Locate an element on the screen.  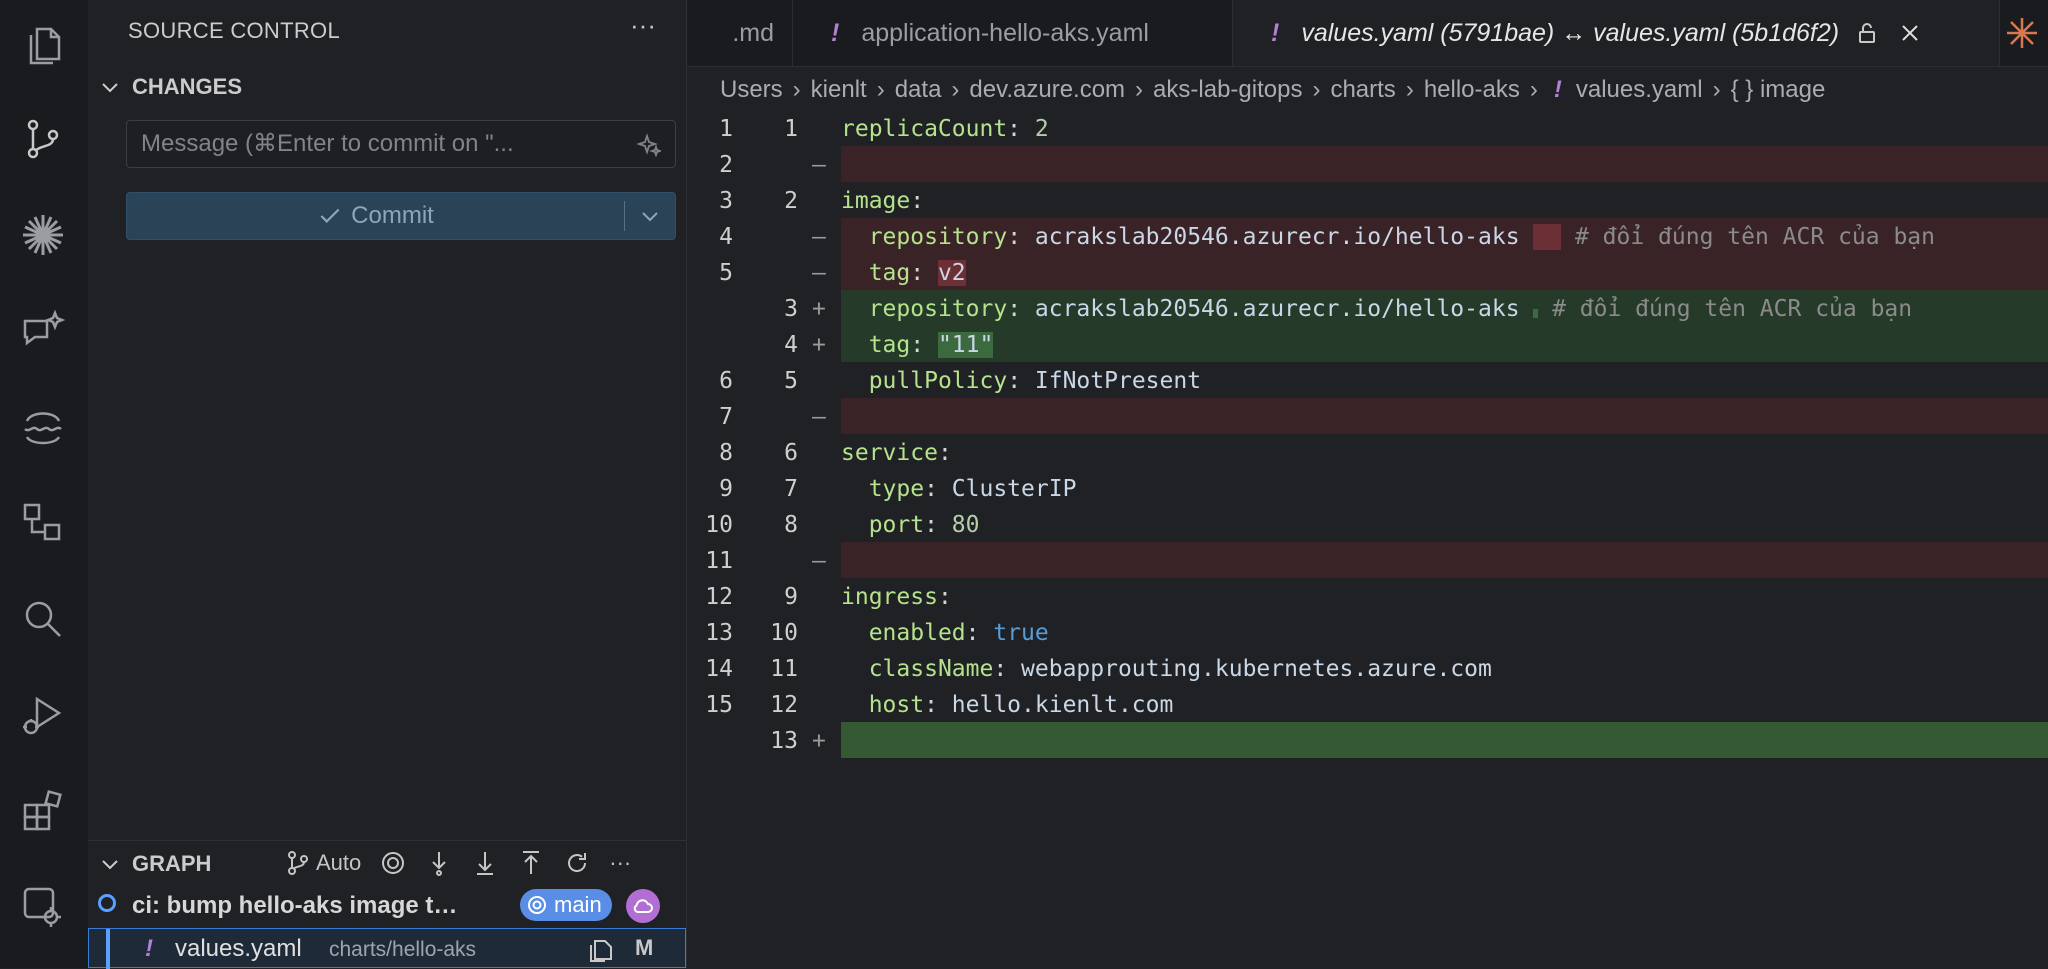
original-line-number: 13 is located at coordinates (719, 633).